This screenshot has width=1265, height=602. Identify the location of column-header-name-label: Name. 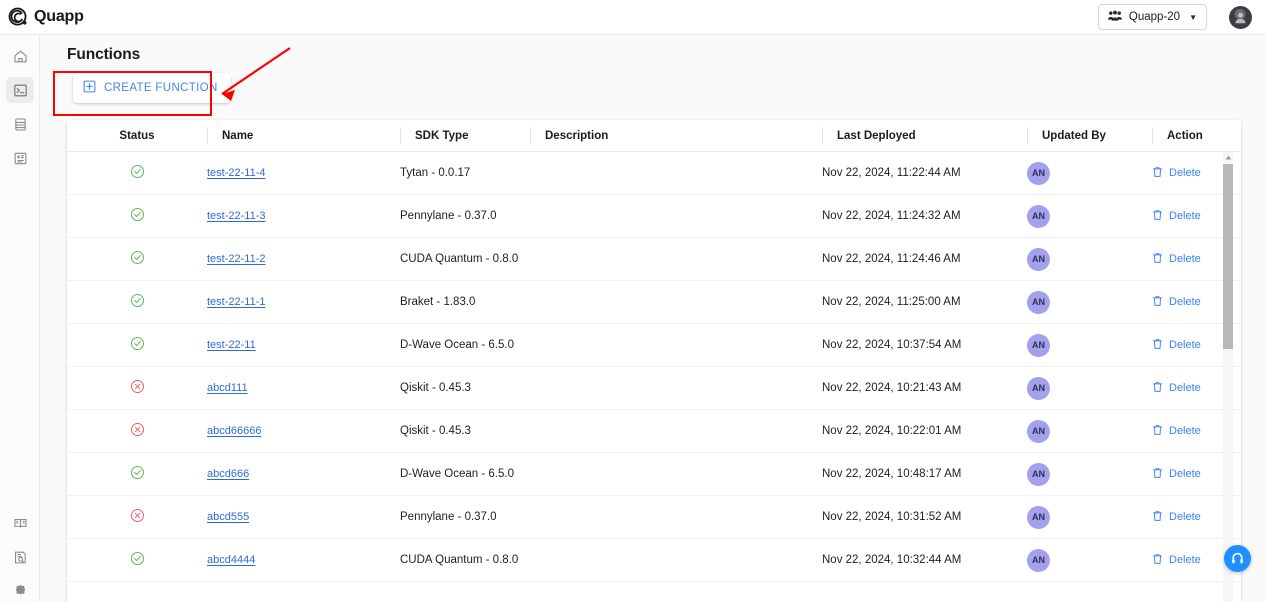
(238, 135).